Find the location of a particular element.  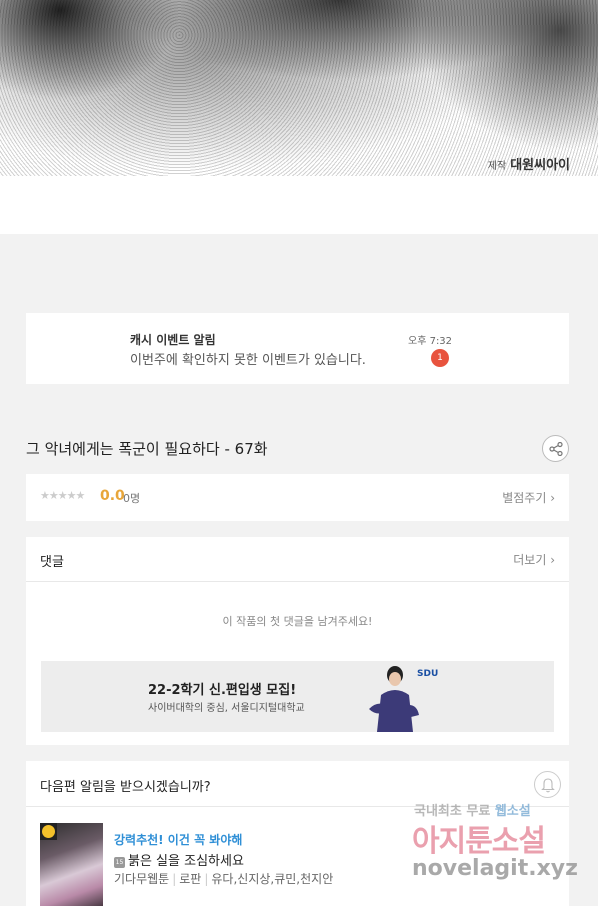

meta-genre: 로판 is located at coordinates (190, 879).